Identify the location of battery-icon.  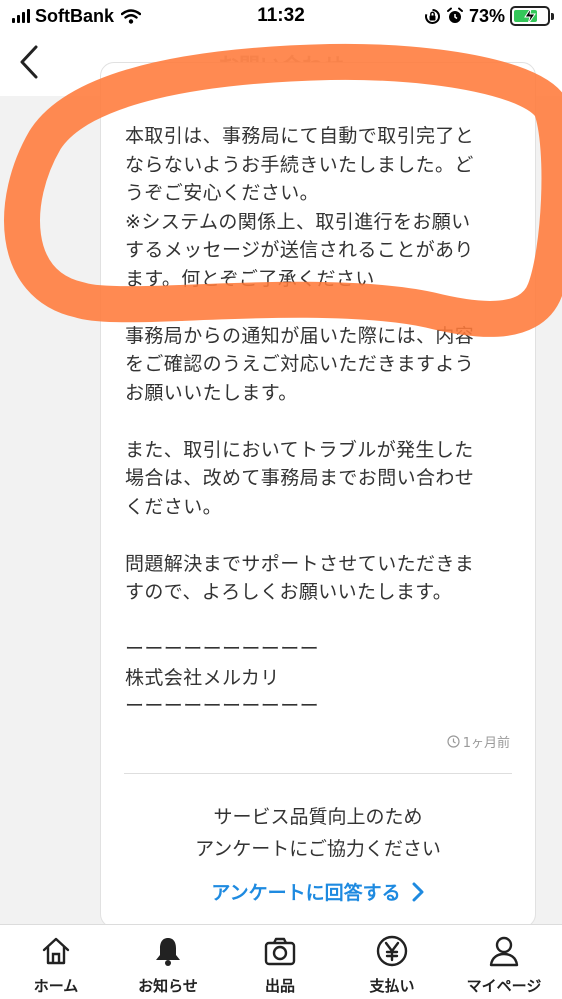
(532, 16).